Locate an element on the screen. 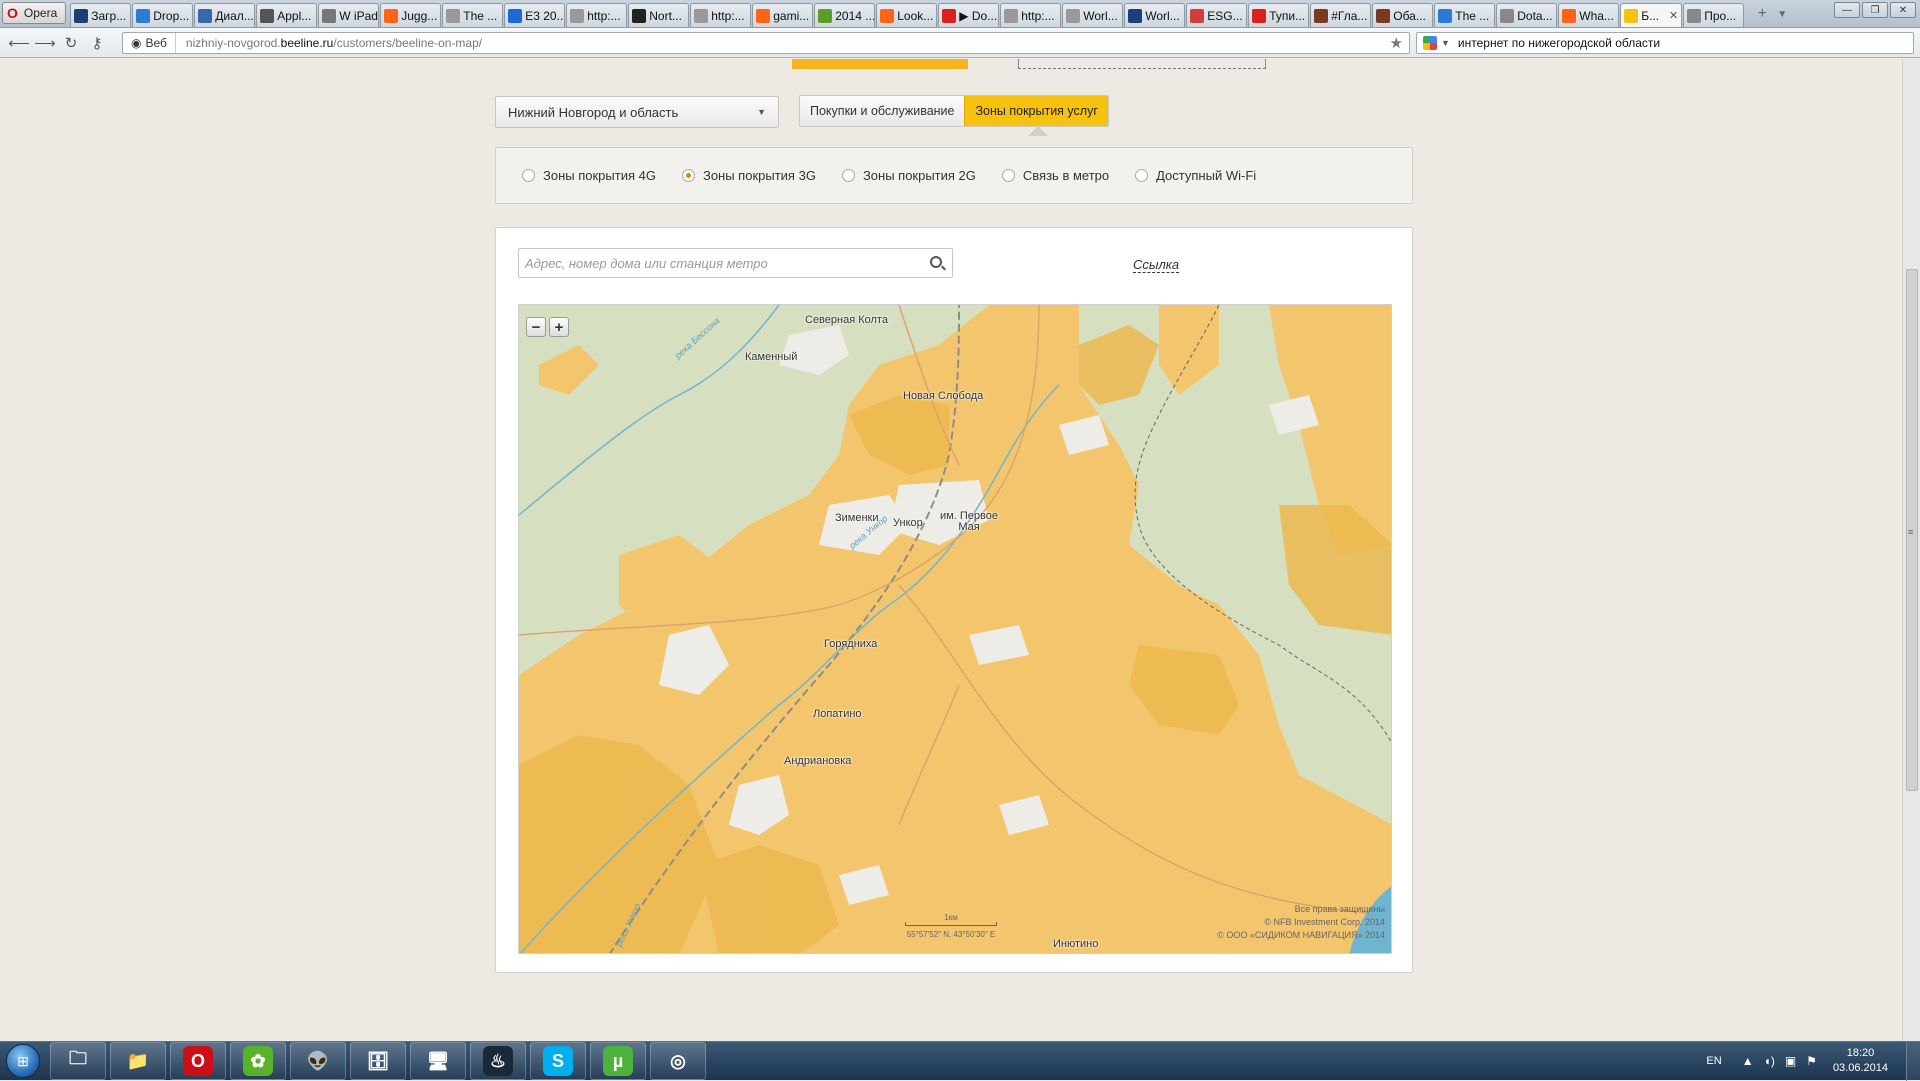  zoom-in-button: + is located at coordinates (559, 327).